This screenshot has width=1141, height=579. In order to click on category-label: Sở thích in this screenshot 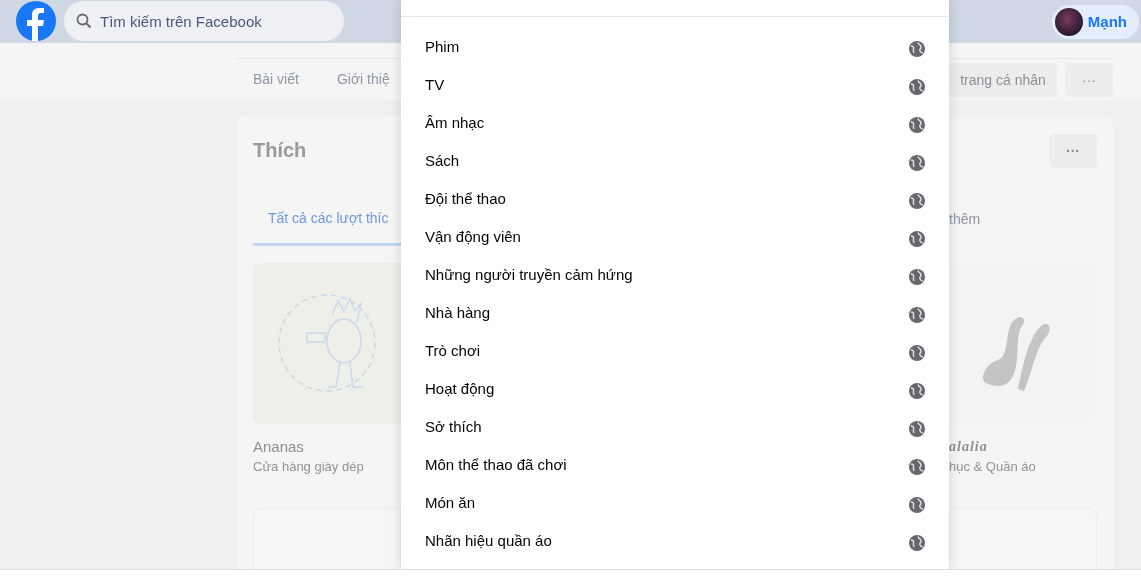, I will do `click(453, 426)`.